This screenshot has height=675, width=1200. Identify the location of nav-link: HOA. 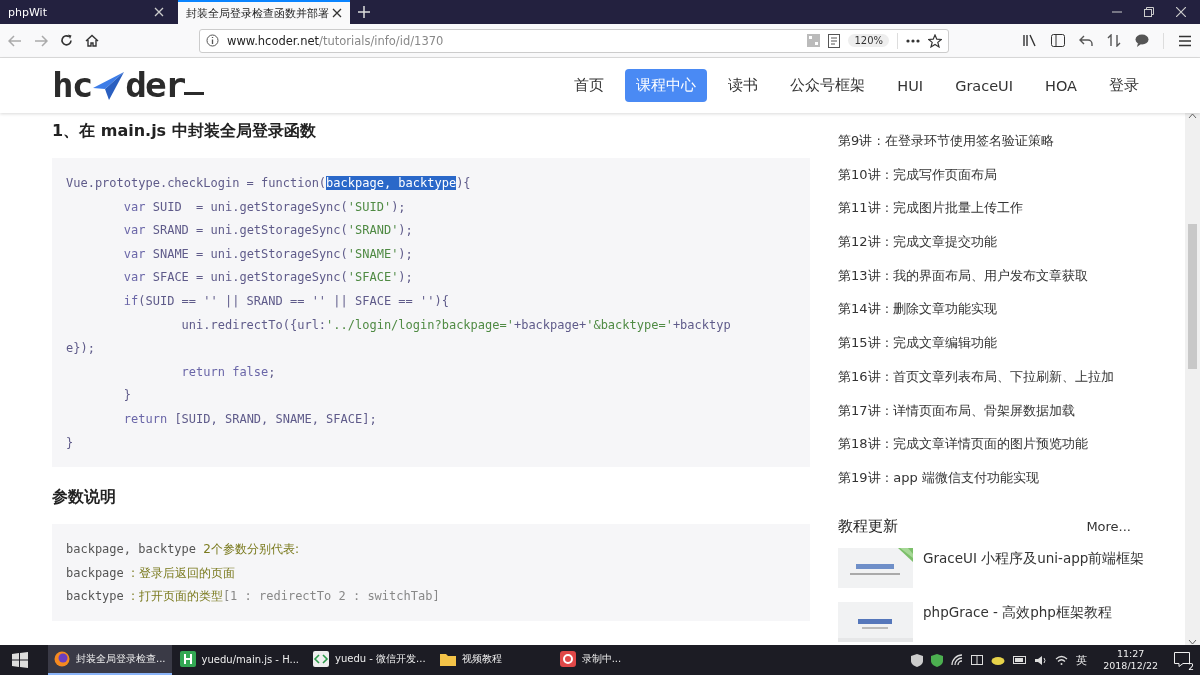
(1061, 85).